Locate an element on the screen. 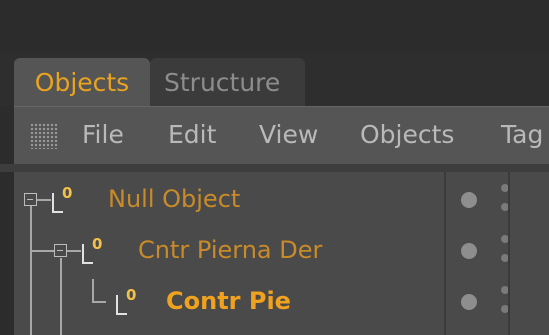 The width and height of the screenshot is (549, 335). tab-objects: Objects is located at coordinates (82, 82).